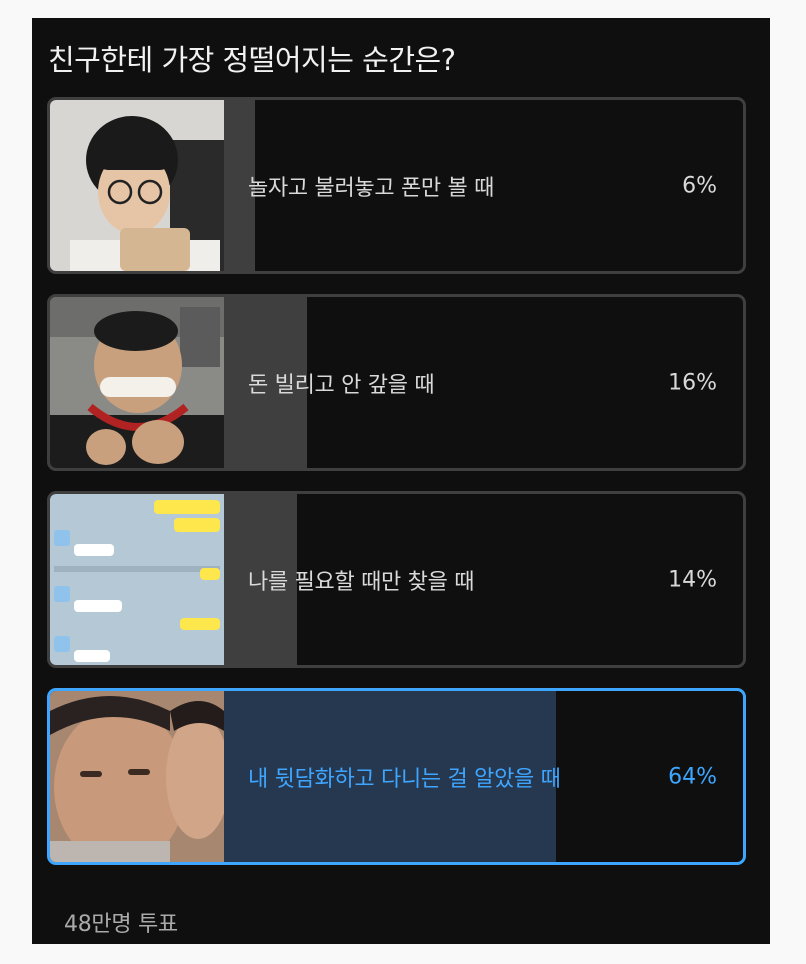 The height and width of the screenshot is (964, 806). I want to click on poll-title: 친구한테 가장 정떨어지는 순간은?, so click(252, 60).